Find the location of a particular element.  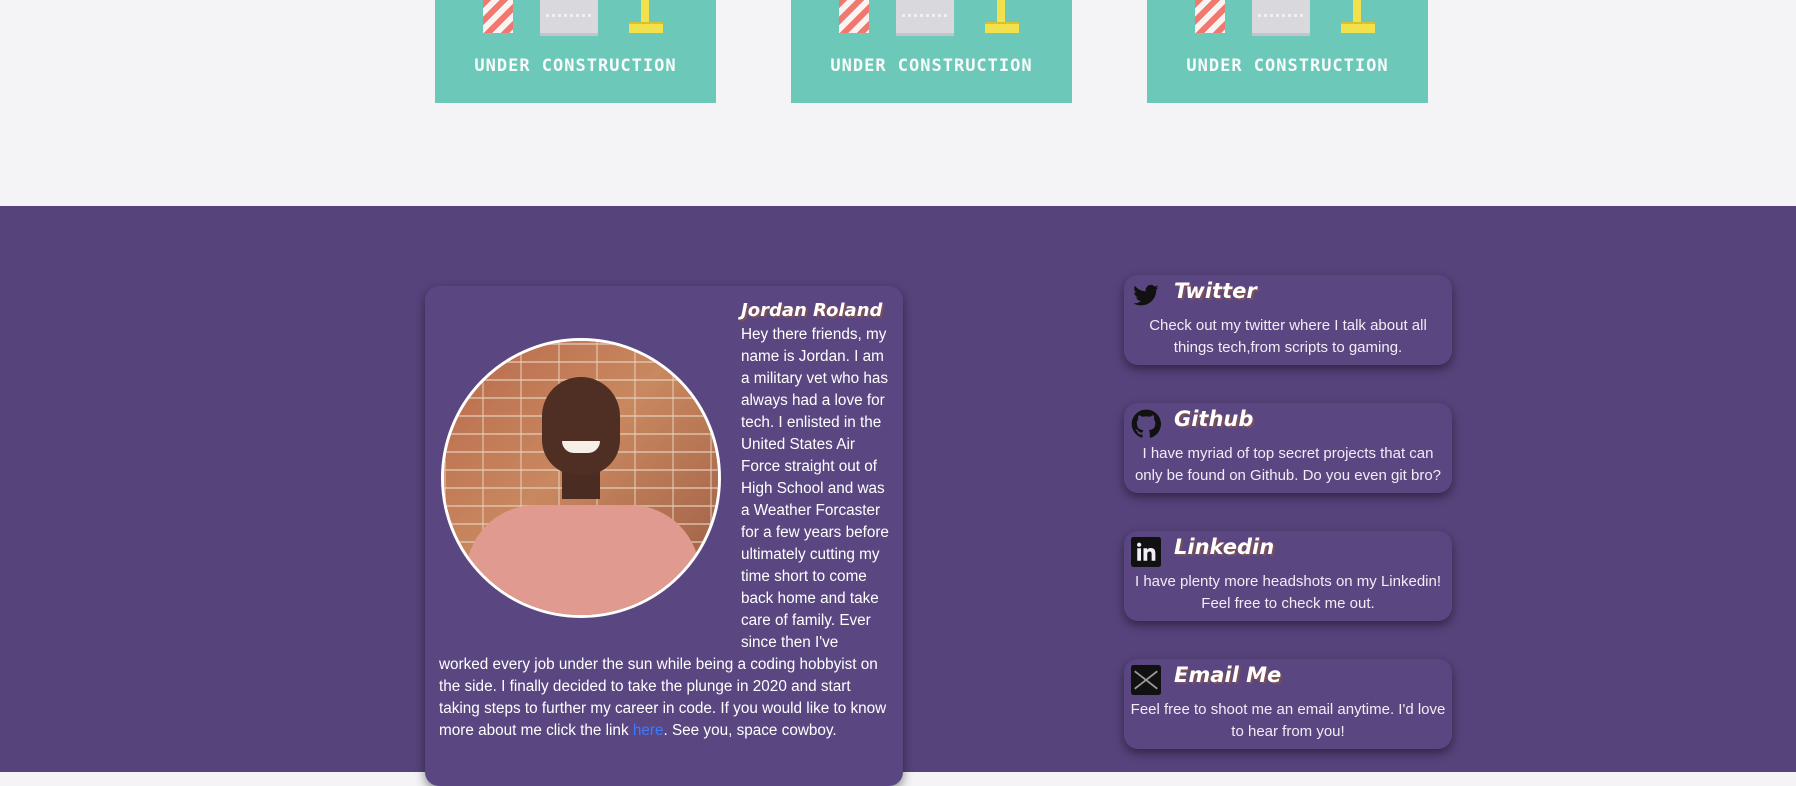

linkedin-icon is located at coordinates (1146, 552).